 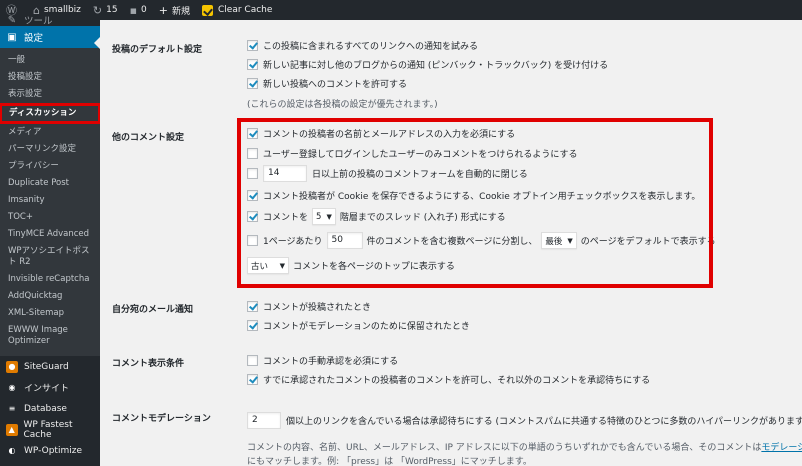 I want to click on comment-order-select: 古い ▼, so click(x=268, y=265).